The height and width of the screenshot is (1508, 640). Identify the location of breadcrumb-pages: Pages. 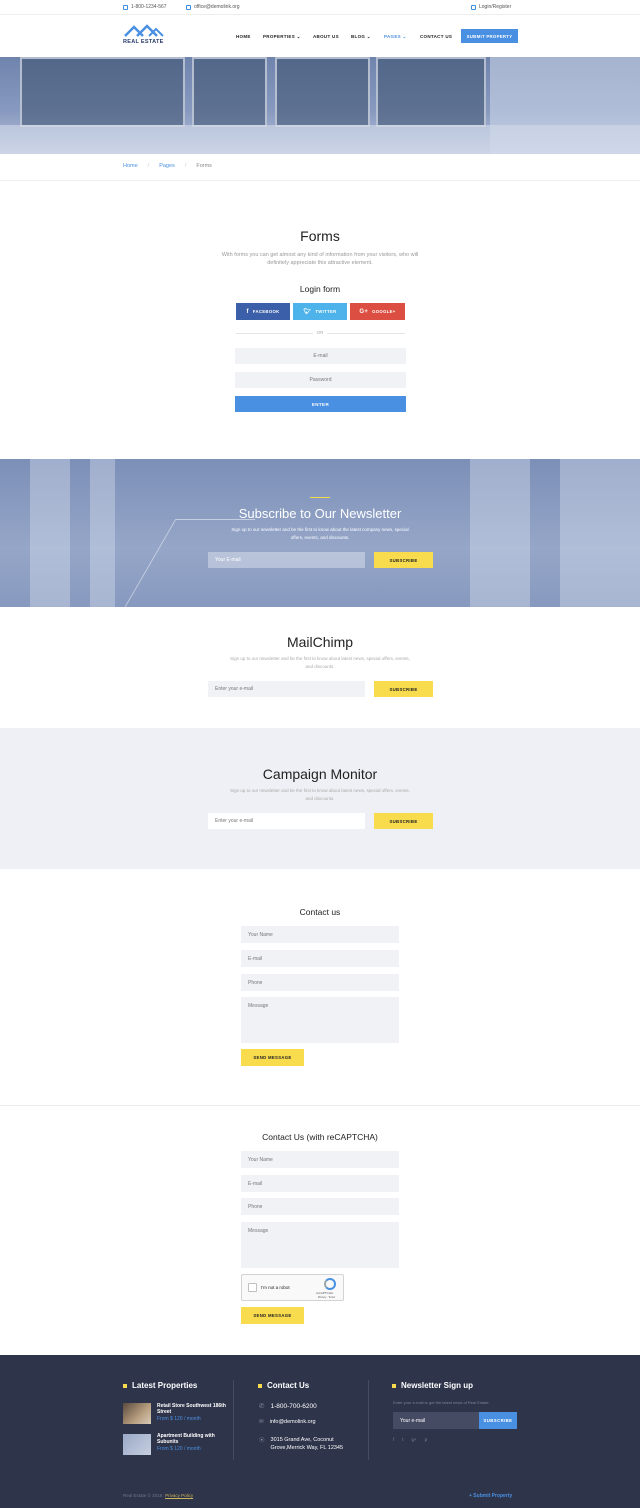
(167, 166).